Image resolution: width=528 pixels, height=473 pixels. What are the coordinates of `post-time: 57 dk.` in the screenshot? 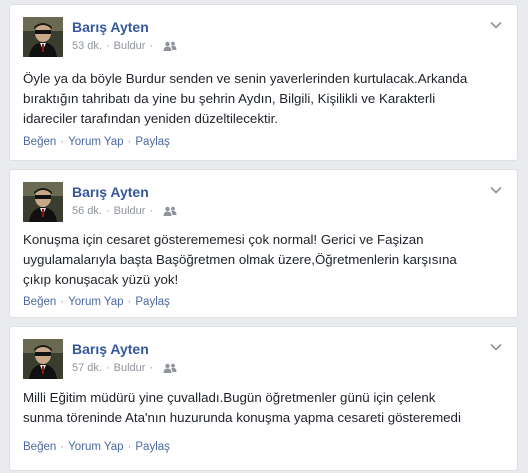 It's located at (87, 368).